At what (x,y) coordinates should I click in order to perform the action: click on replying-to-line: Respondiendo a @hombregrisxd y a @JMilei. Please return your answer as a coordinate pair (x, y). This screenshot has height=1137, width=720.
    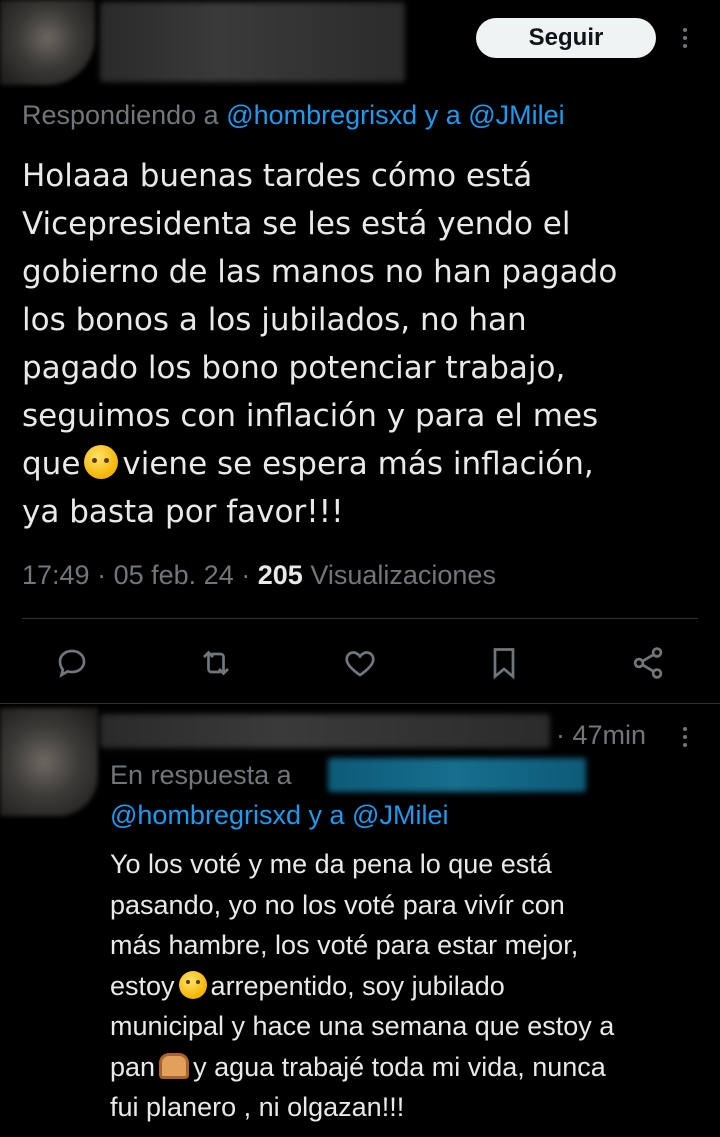
    Looking at the image, I should click on (293, 115).